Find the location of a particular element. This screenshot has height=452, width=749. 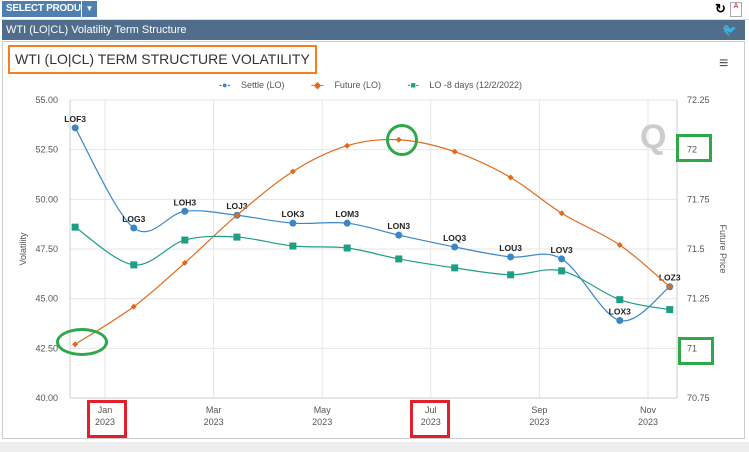

y2-tick-label: 71.75 is located at coordinates (698, 199).